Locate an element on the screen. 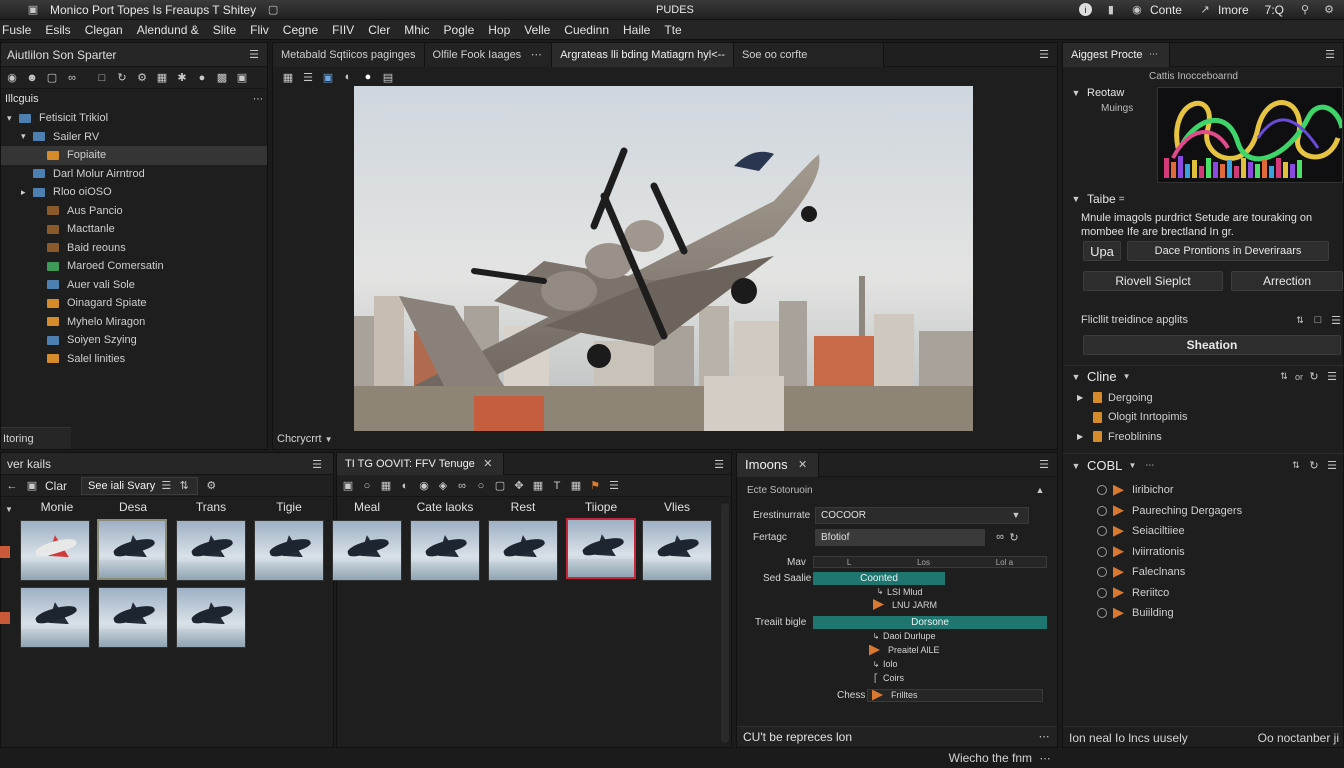 The width and height of the screenshot is (1344, 768). cobl-item: Buiilding is located at coordinates (1220, 613).